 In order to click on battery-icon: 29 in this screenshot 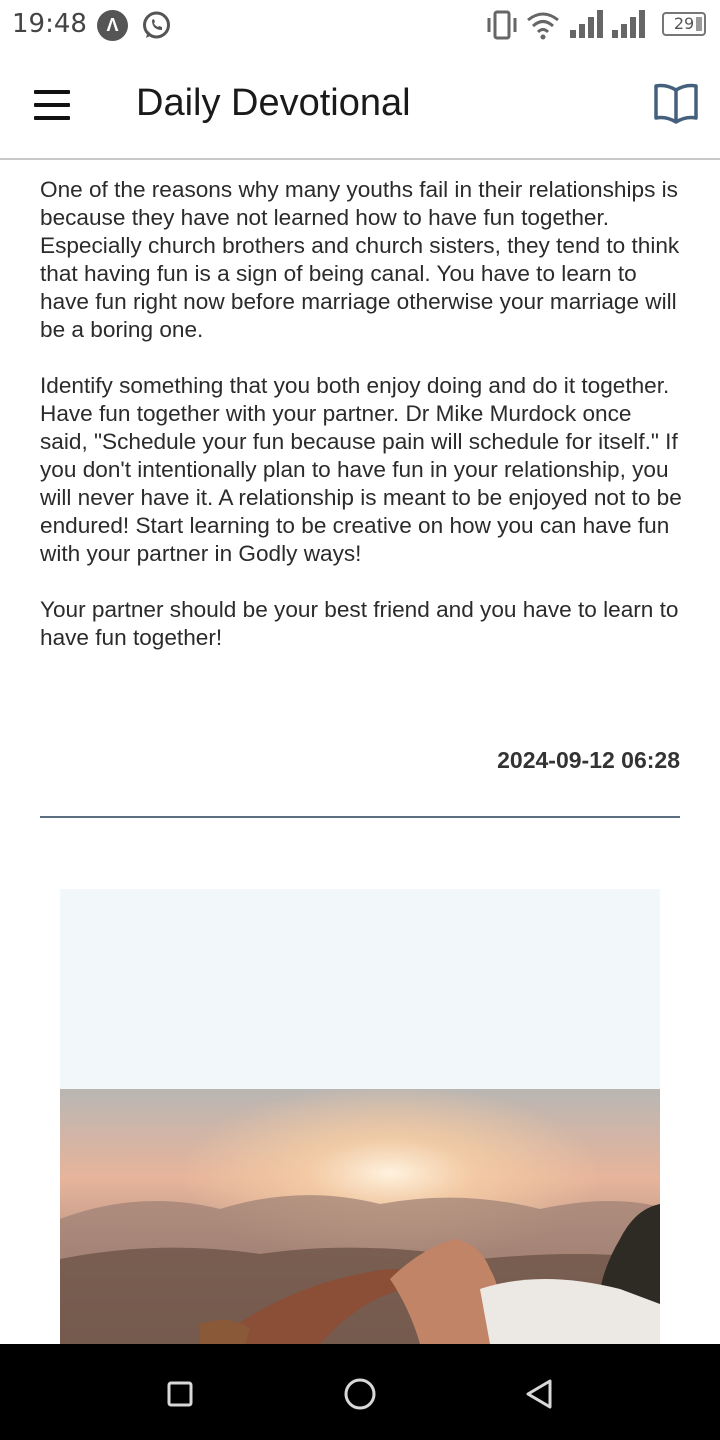, I will do `click(684, 24)`.